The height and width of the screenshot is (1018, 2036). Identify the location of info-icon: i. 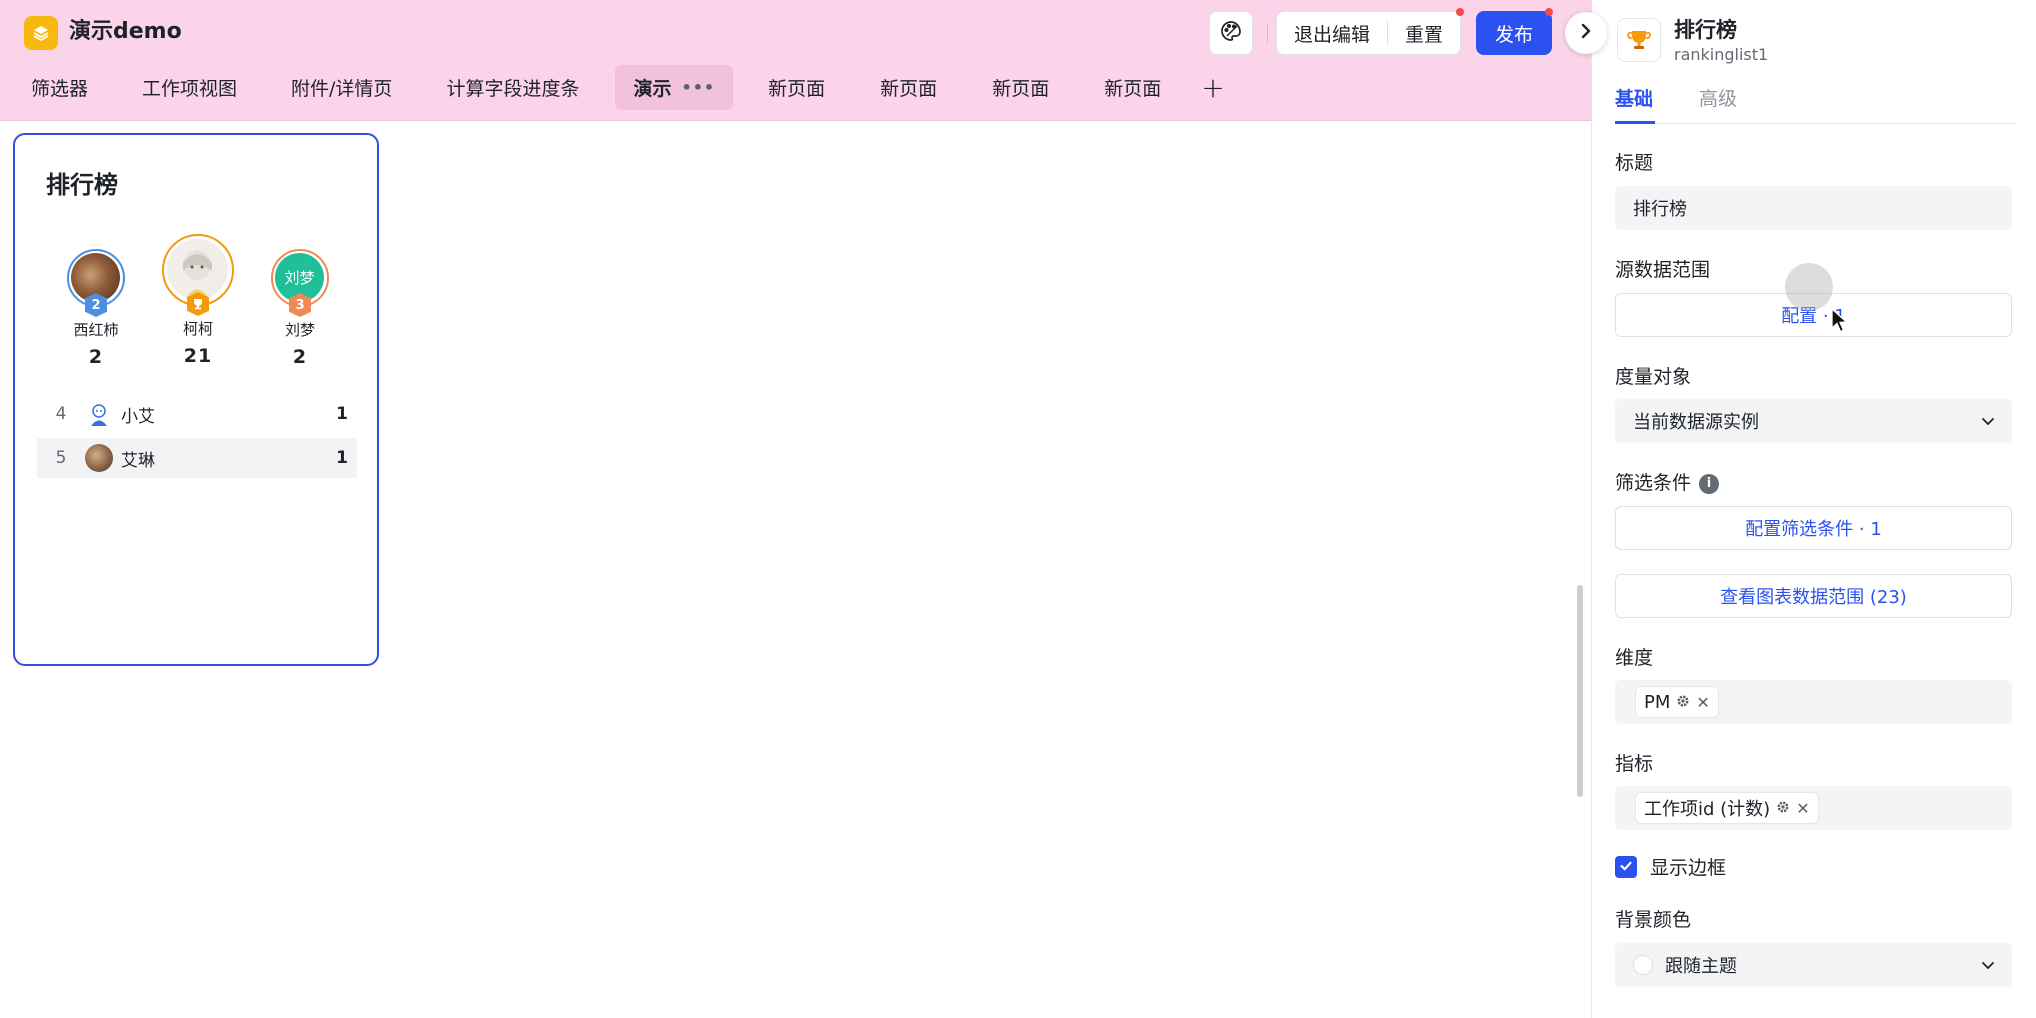
(1709, 483).